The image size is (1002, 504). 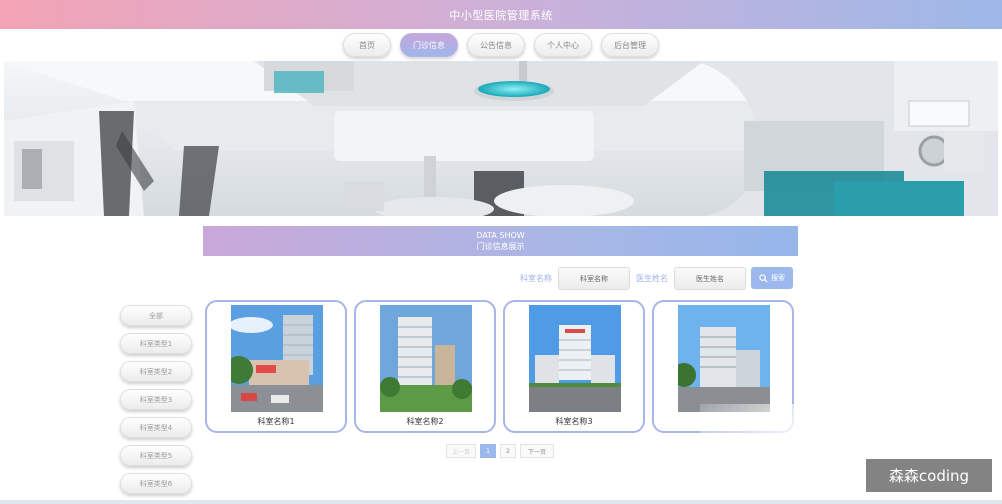 What do you see at coordinates (156, 371) in the screenshot?
I see `category-type-2: 科室类型2` at bounding box center [156, 371].